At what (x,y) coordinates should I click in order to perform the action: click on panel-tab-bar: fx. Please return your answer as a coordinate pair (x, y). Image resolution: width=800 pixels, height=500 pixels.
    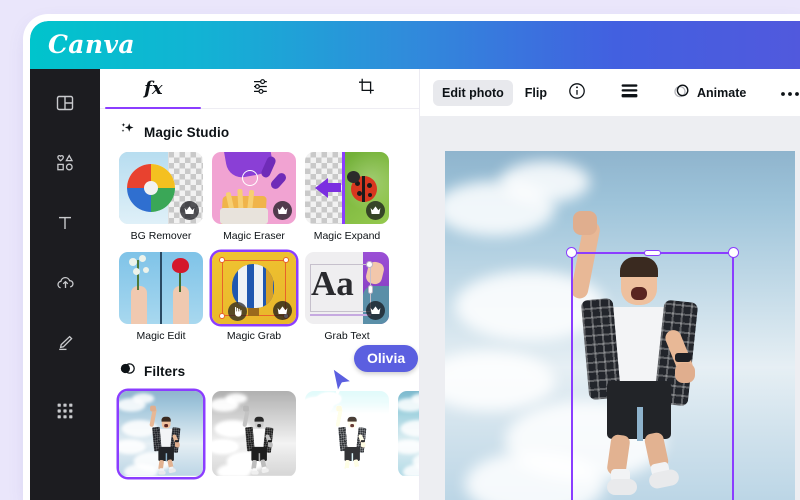
    Looking at the image, I should click on (259, 89).